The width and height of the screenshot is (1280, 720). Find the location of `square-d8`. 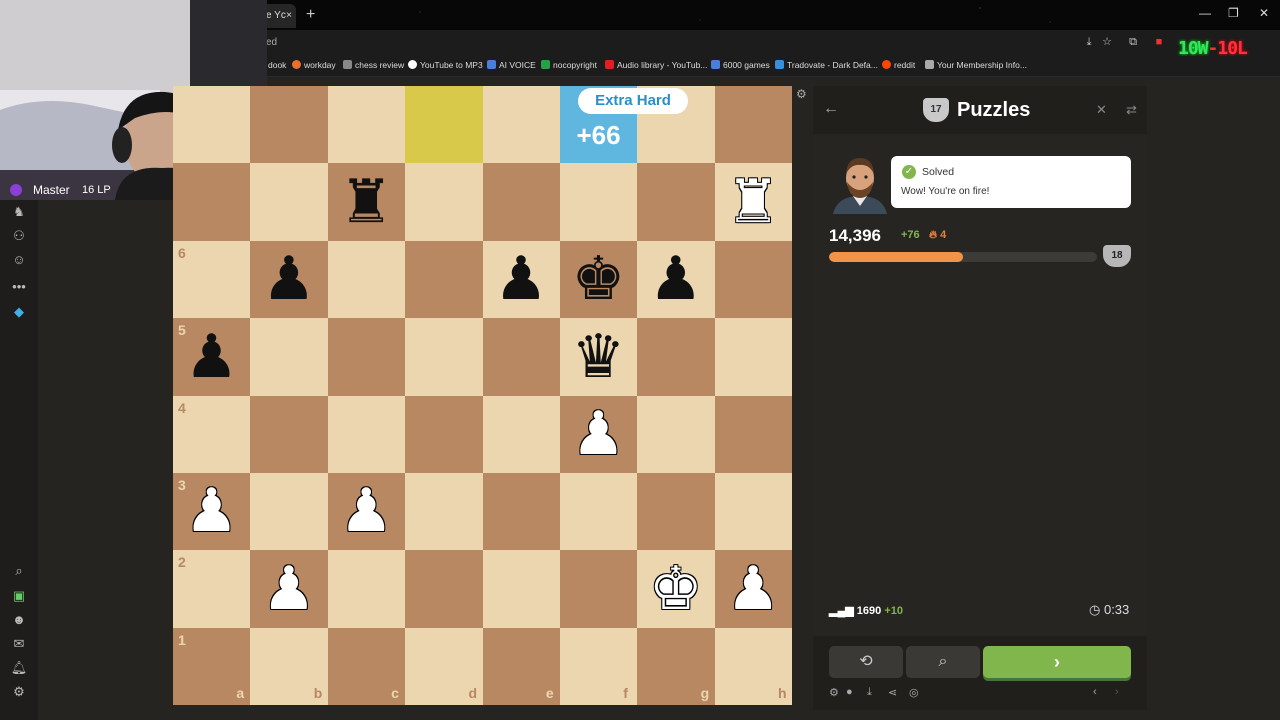

square-d8 is located at coordinates (444, 125).